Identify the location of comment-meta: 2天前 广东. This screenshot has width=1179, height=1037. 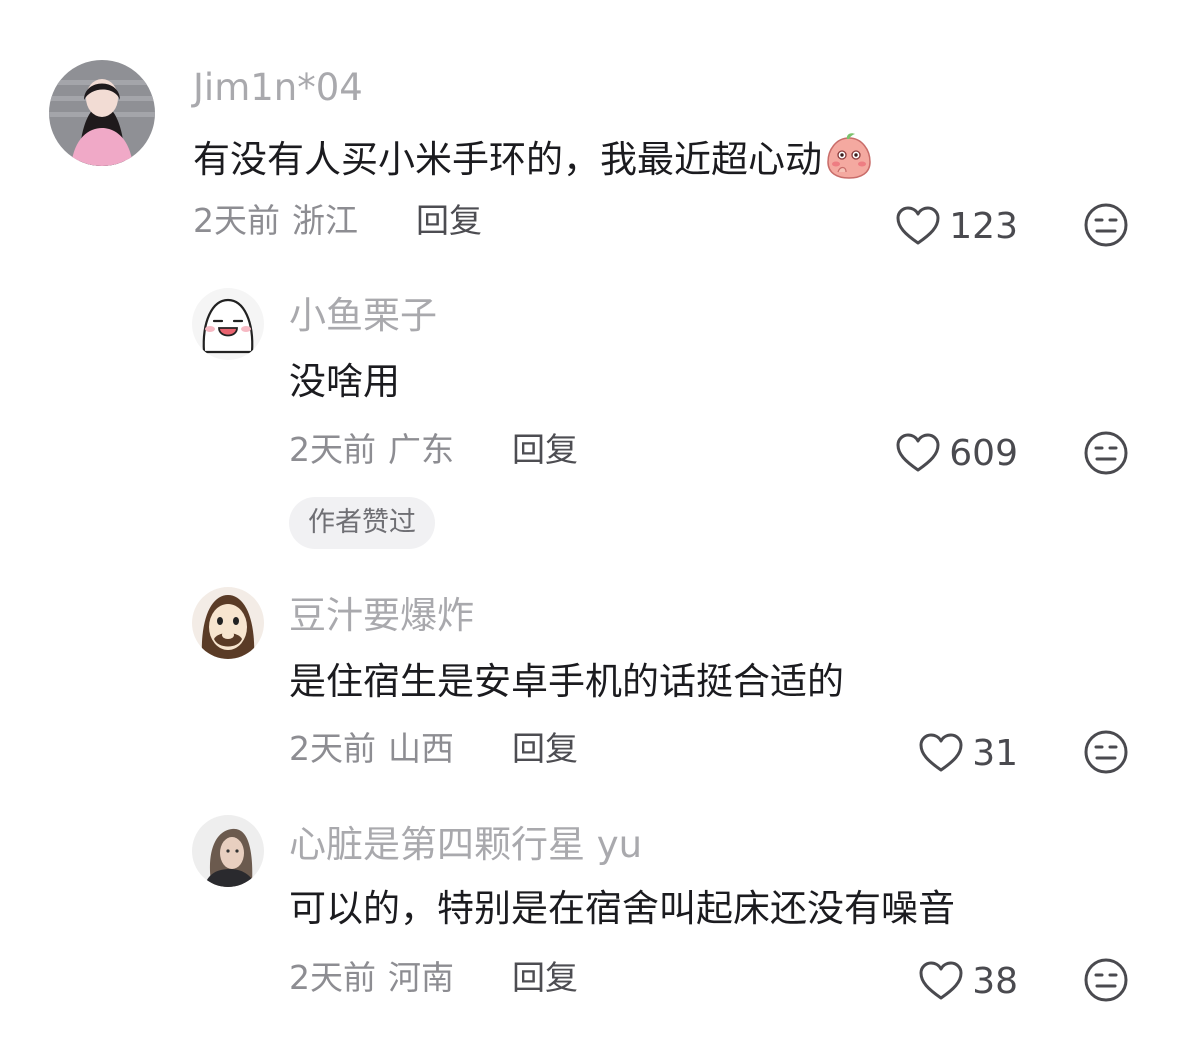
(371, 450).